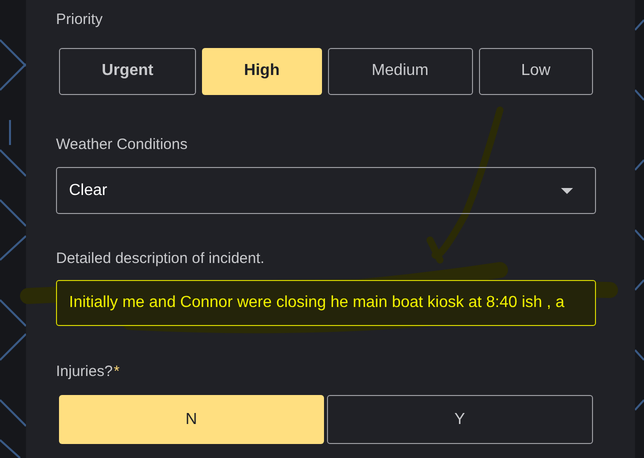 This screenshot has height=458, width=644. Describe the element at coordinates (84, 372) in the screenshot. I see `field-label: Injuries?` at that location.